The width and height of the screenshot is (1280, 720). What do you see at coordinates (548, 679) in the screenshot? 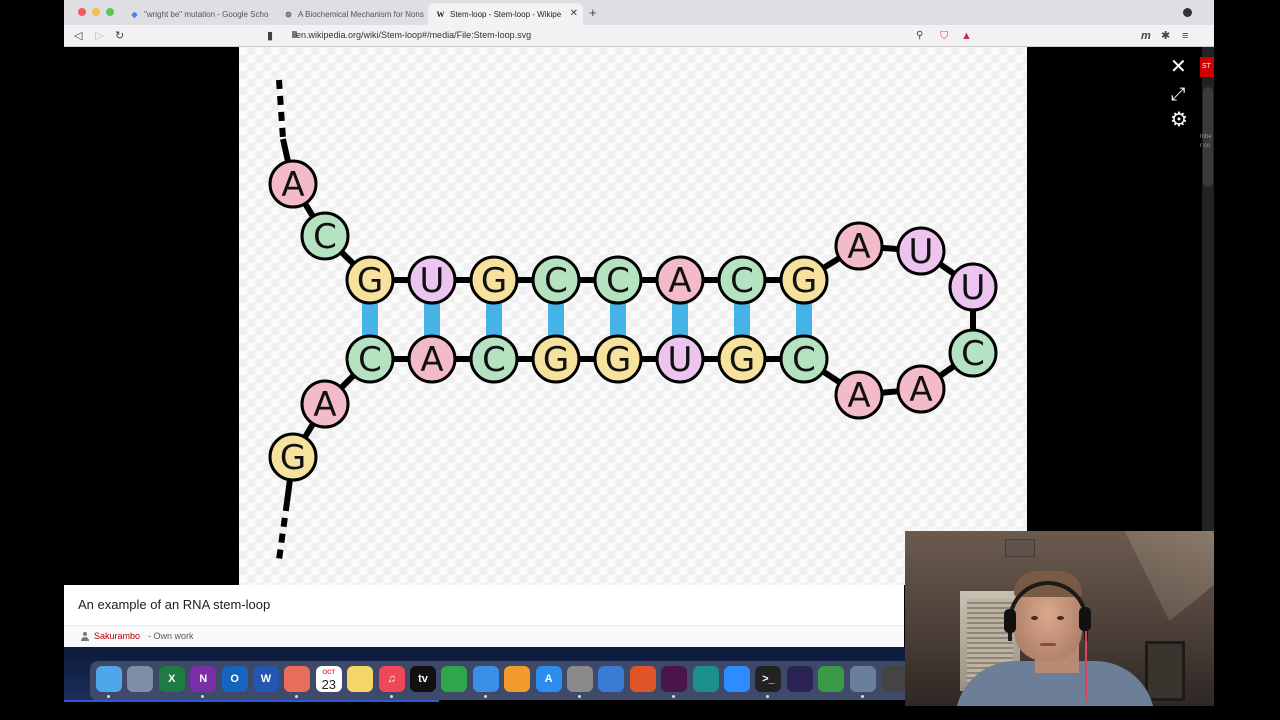
I see `app-store-icon: A` at bounding box center [548, 679].